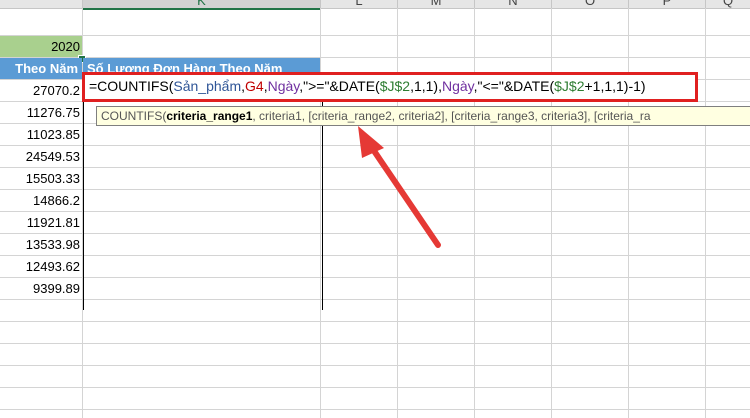 Image resolution: width=750 pixels, height=418 pixels. I want to click on annotation-arrow, so click(399, 187).